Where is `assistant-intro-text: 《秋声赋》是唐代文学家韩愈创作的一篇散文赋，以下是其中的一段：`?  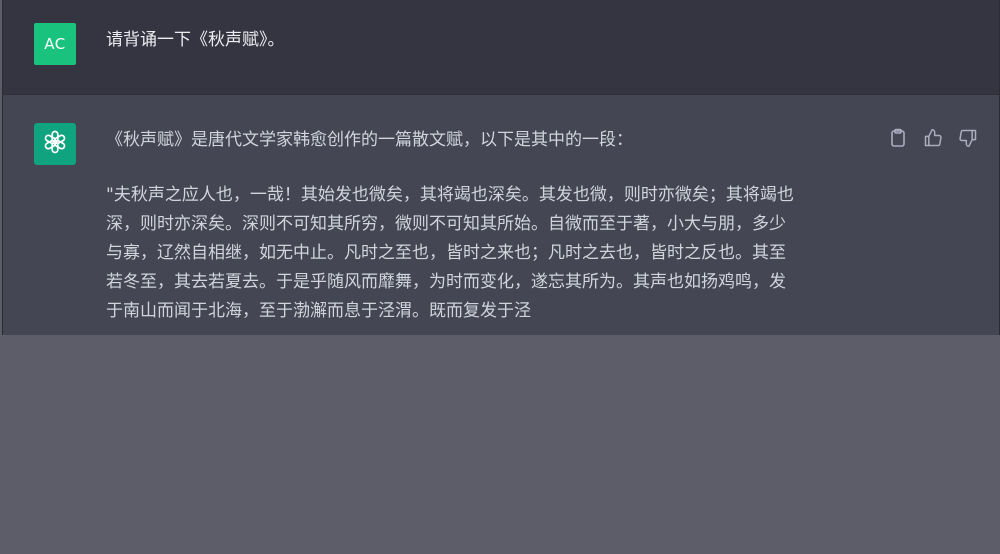
assistant-intro-text: 《秋声赋》是唐代文学家韩愈创作的一篇散文赋，以下是其中的一段： is located at coordinates (369, 140).